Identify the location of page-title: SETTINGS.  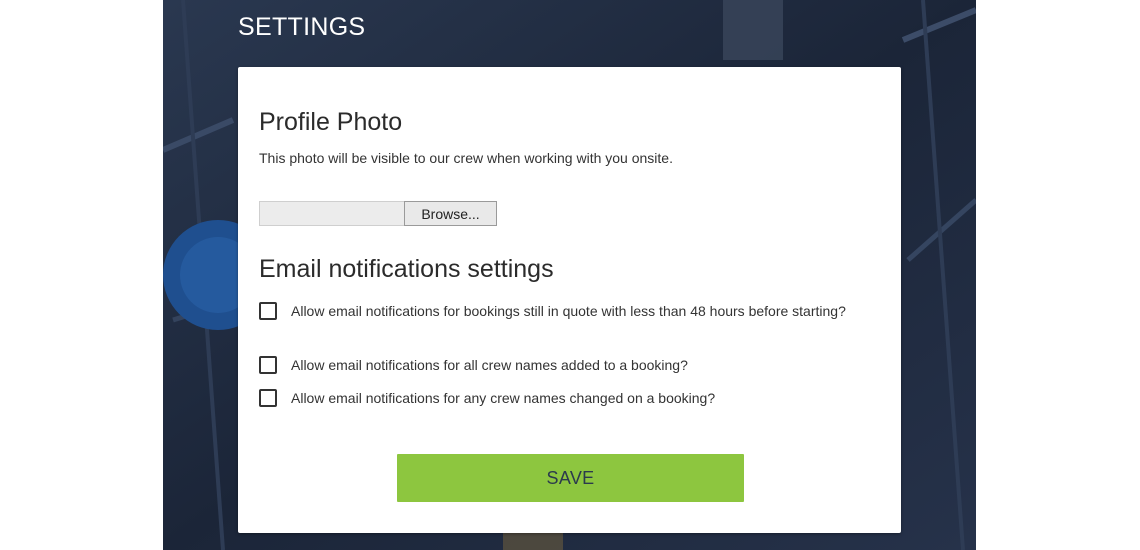
(302, 27).